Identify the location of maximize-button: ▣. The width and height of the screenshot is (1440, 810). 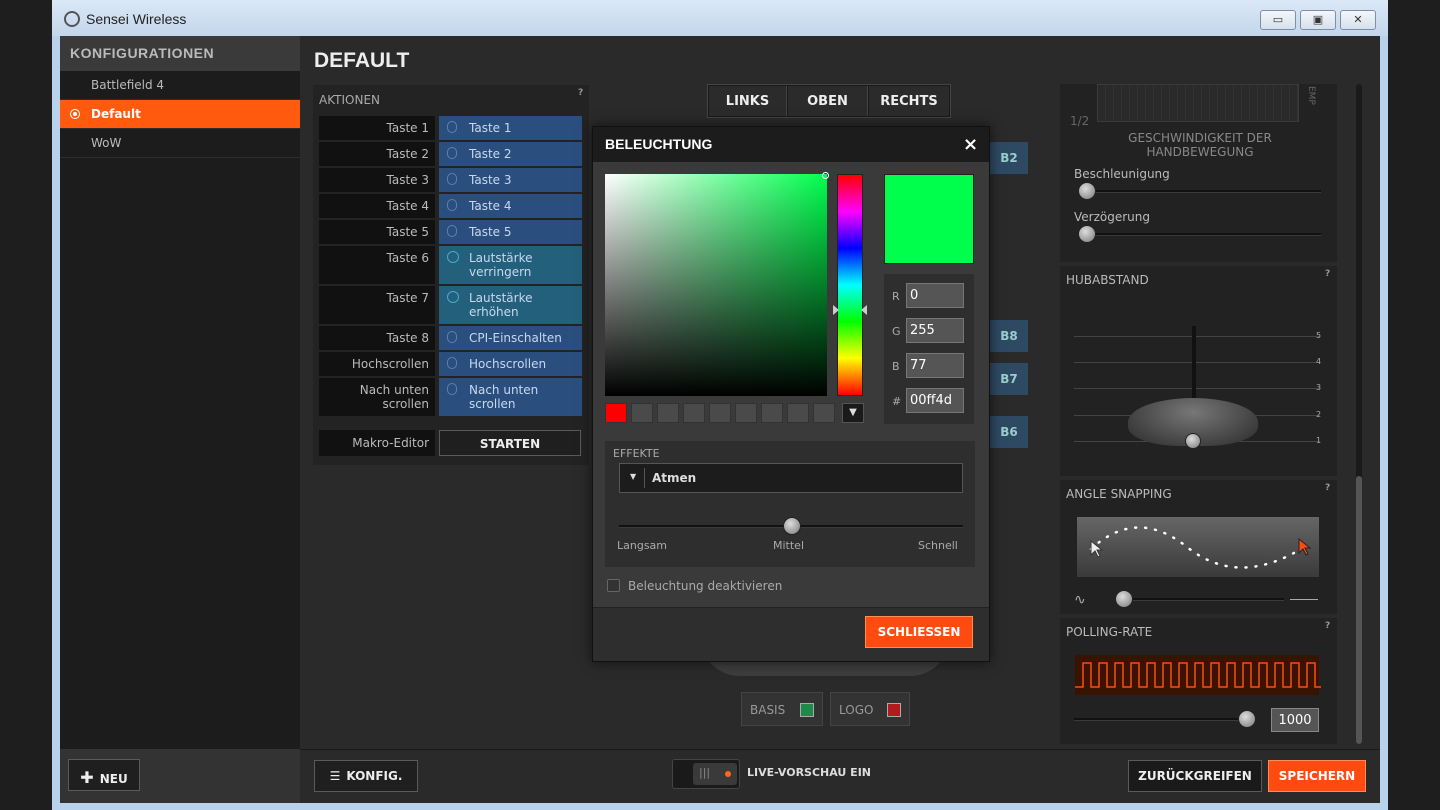
(1318, 20).